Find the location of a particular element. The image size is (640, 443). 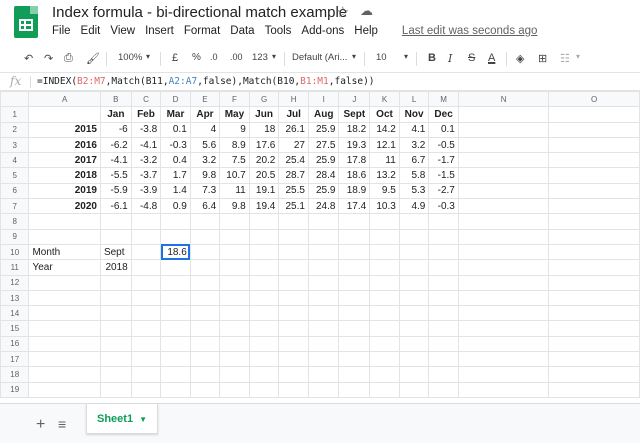

column-header-g: G is located at coordinates (264, 99).